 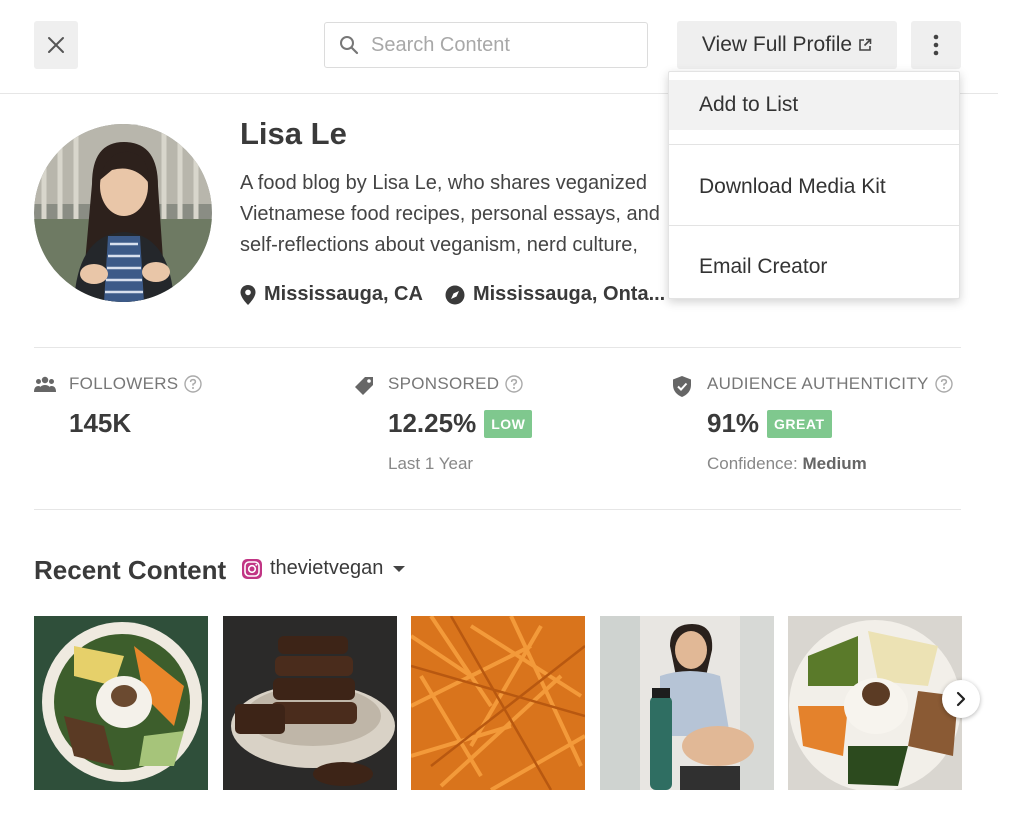 I want to click on close-icon, so click(x=56, y=45).